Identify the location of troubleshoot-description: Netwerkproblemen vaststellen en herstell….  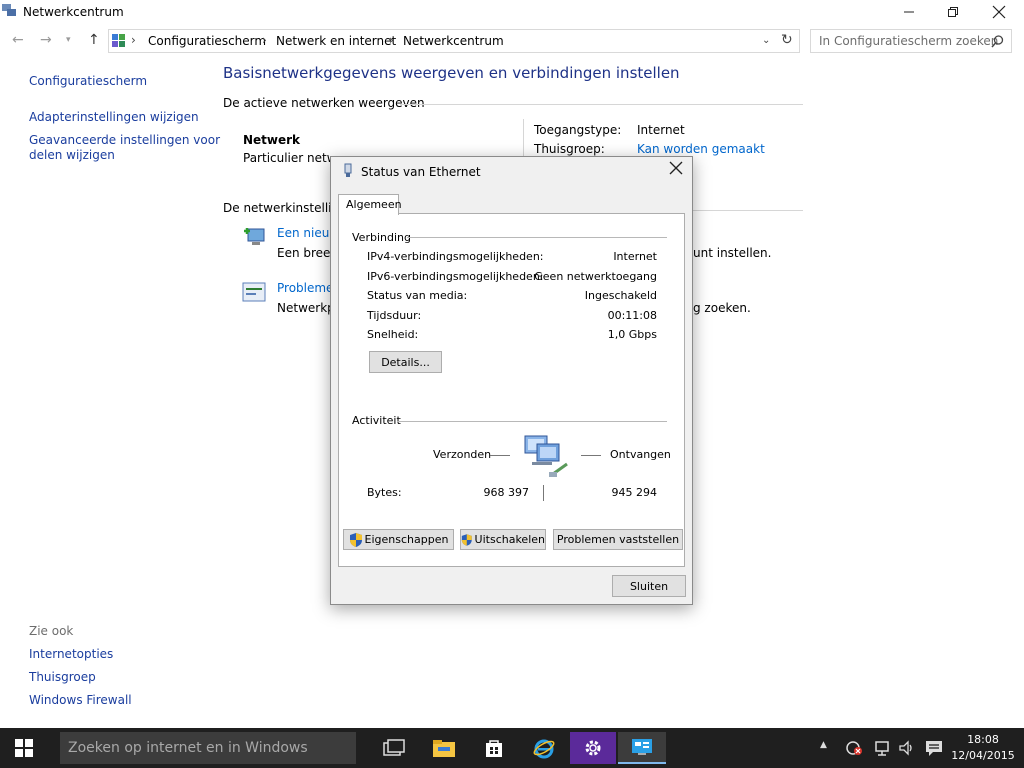
(303, 308).